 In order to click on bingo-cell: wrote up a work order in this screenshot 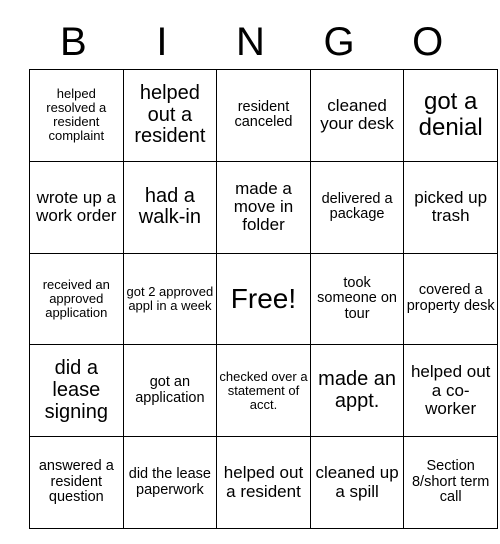, I will do `click(76, 207)`.